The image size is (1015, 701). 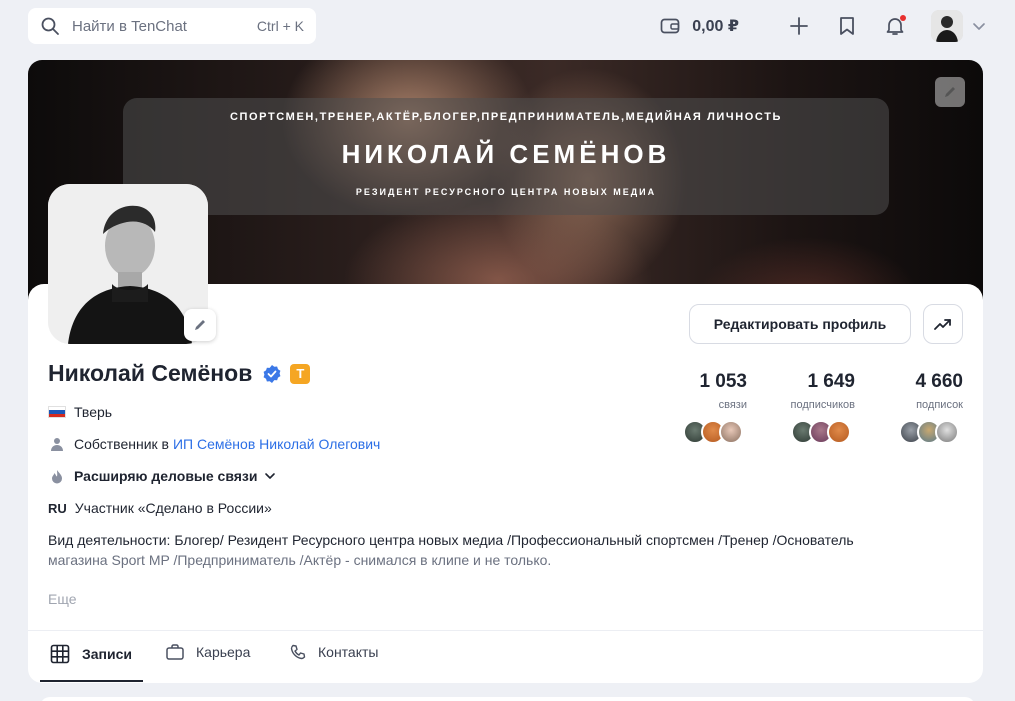 I want to click on russia-flag-icon, so click(x=57, y=412).